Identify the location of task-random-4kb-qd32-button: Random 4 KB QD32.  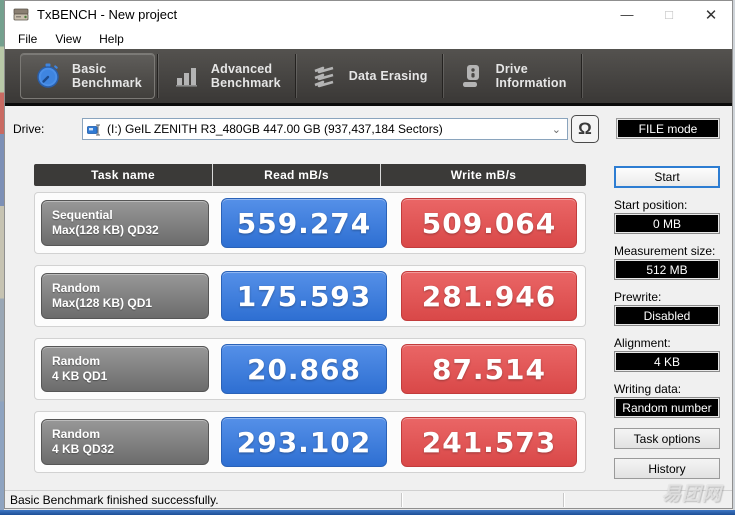
(125, 442).